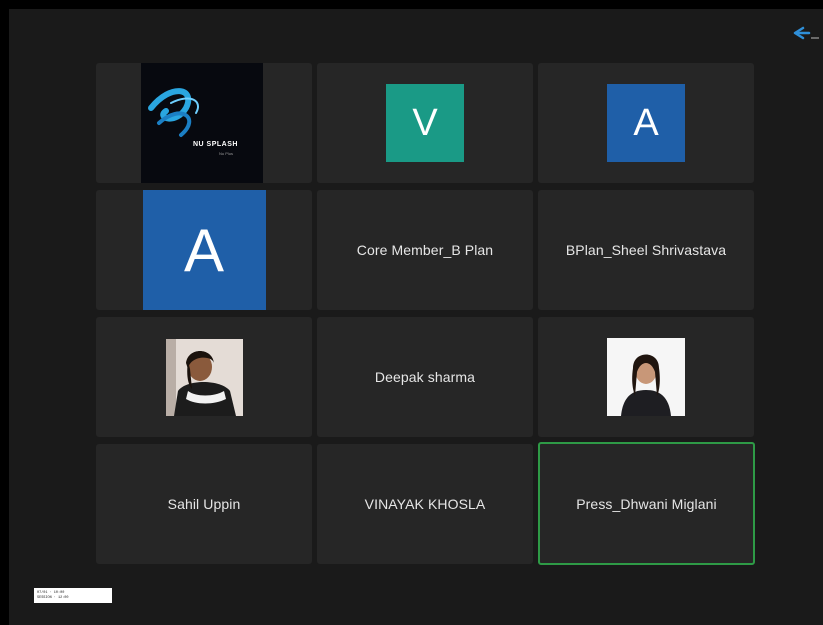 This screenshot has height=625, width=823. I want to click on return-arrow-icon, so click(806, 33).